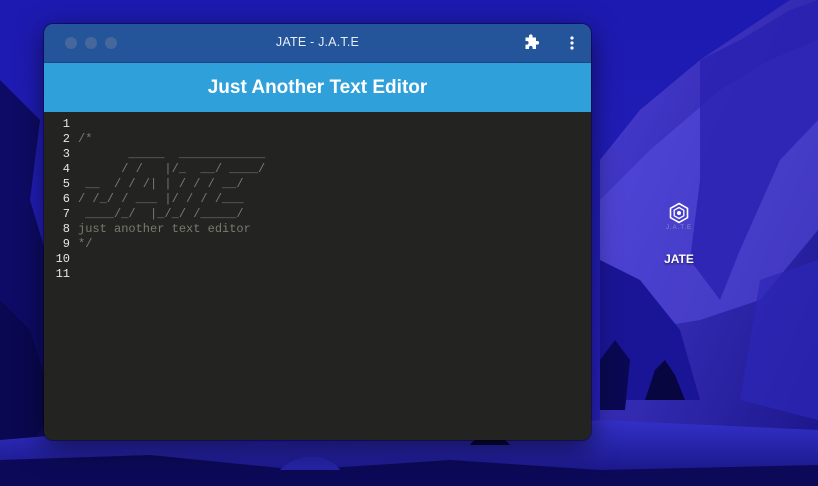 The height and width of the screenshot is (486, 818). I want to click on line-number: 8, so click(66, 229).